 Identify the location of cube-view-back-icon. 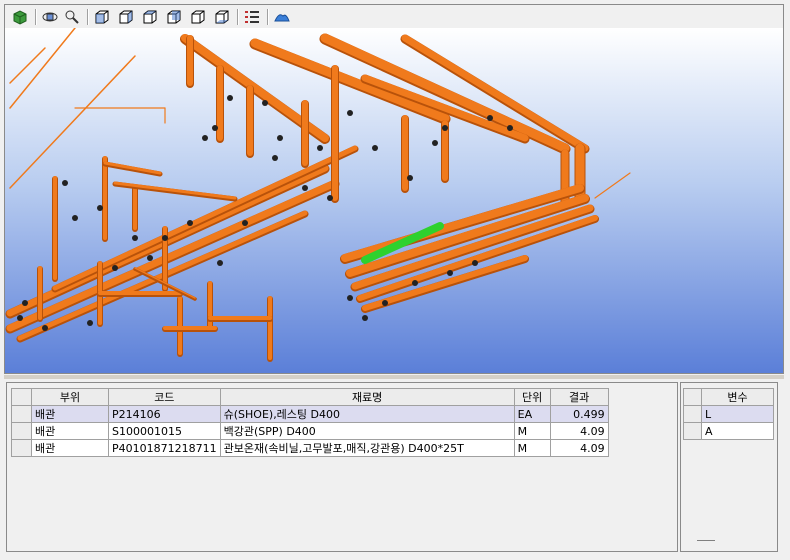
(126, 17).